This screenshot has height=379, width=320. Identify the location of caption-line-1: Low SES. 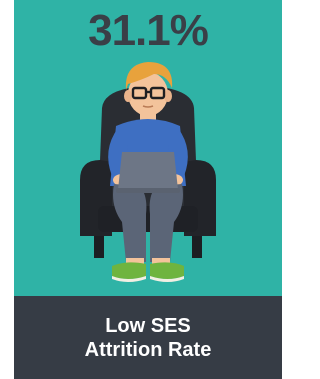
(148, 325).